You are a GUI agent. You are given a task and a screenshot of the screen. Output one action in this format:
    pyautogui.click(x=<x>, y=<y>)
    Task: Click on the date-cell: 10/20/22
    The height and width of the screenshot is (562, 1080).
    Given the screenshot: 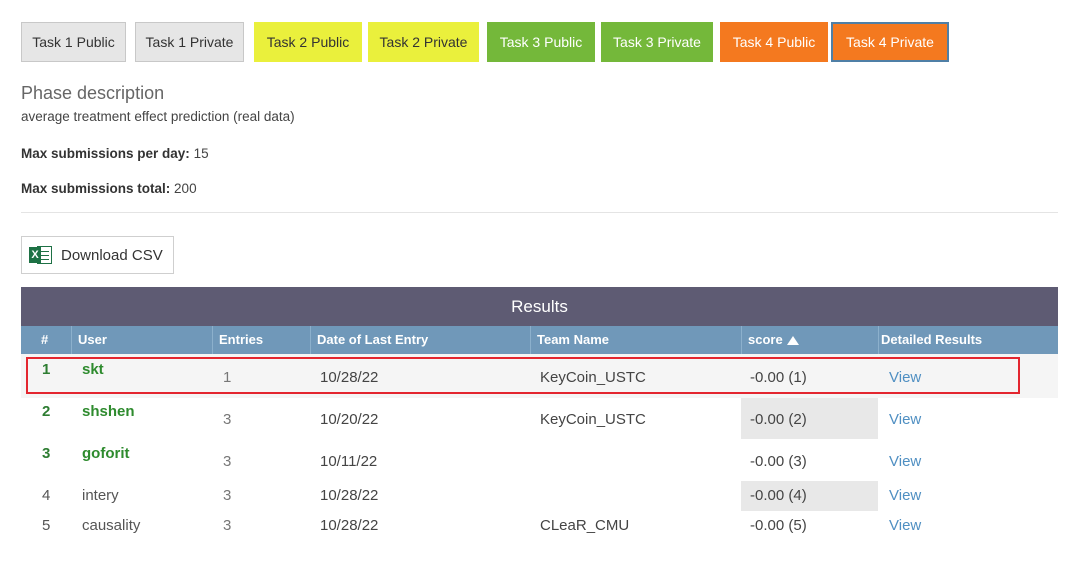 What is the action you would take?
    pyautogui.click(x=349, y=419)
    